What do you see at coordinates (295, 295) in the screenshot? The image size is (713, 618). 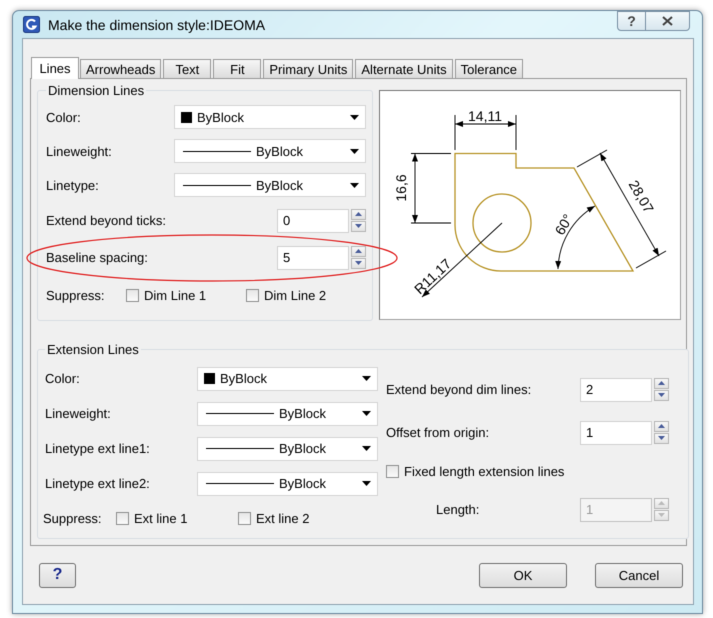 I see `checkbox-label: Dim Line 2` at bounding box center [295, 295].